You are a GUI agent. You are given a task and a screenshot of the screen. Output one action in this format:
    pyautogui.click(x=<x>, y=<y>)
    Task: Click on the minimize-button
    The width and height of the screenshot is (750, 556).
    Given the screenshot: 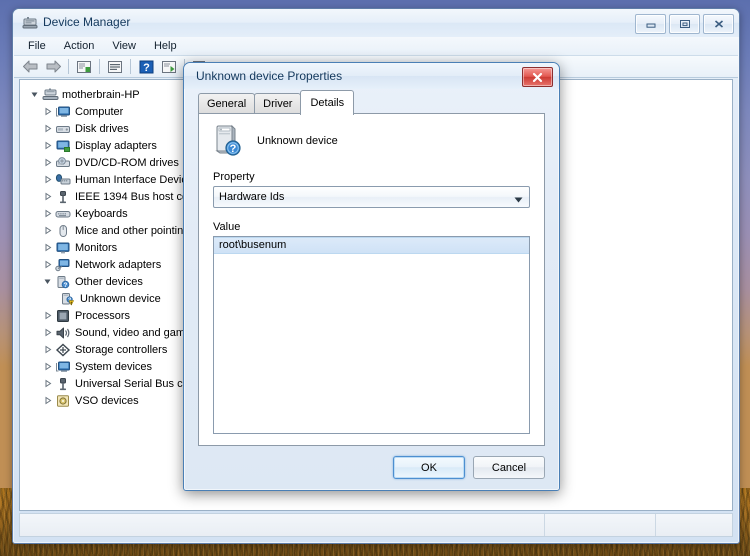 What is the action you would take?
    pyautogui.click(x=650, y=24)
    